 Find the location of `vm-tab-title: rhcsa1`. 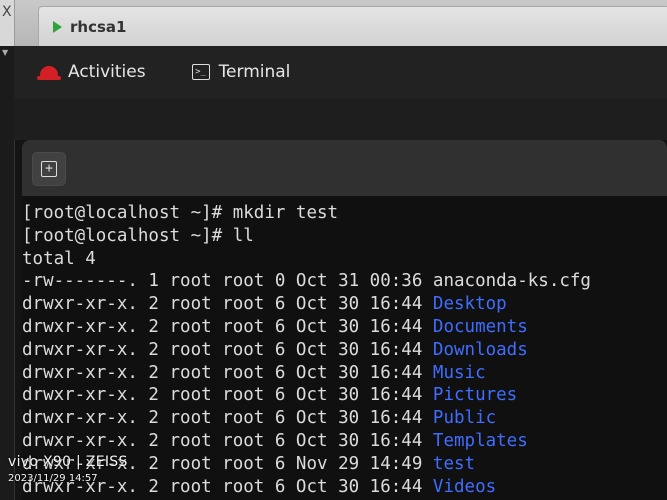

vm-tab-title: rhcsa1 is located at coordinates (98, 27).